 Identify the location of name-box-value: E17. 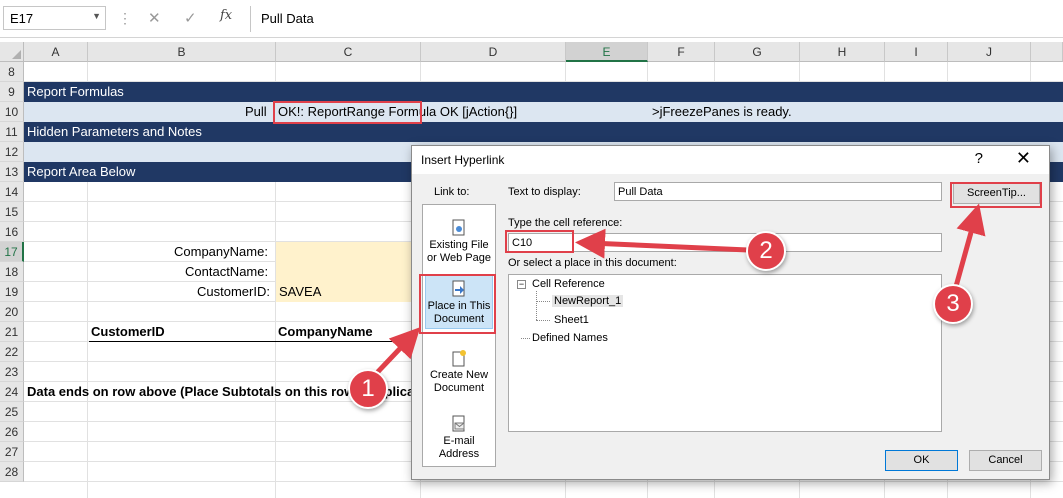
(22, 18).